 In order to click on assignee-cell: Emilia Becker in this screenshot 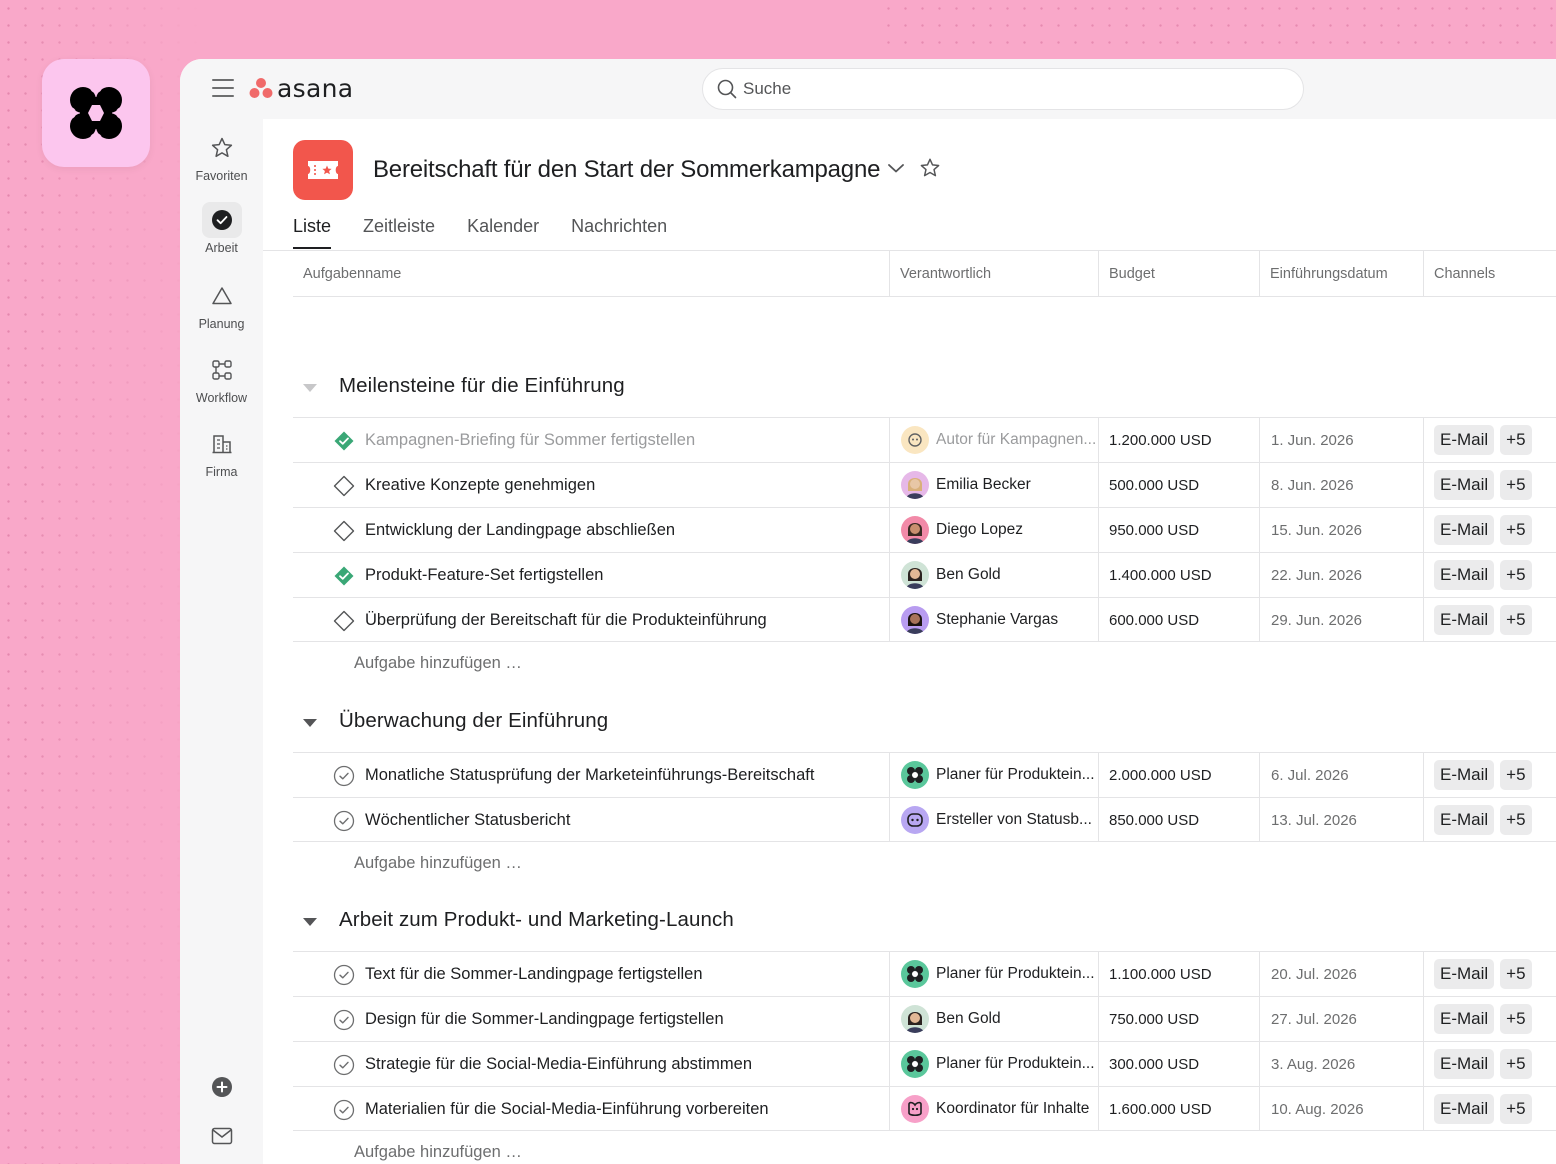, I will do `click(966, 485)`.